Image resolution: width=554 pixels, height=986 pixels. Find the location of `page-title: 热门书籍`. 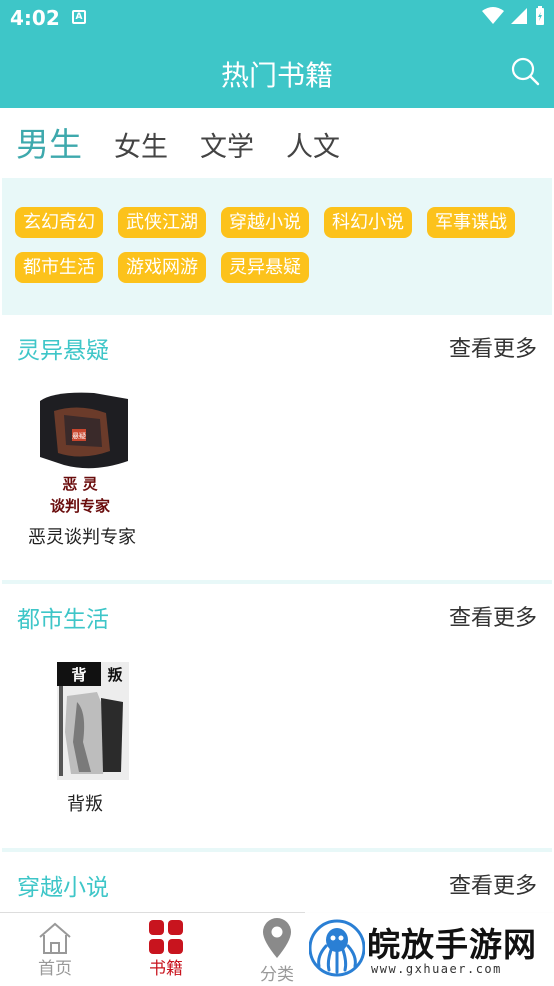

page-title: 热门书籍 is located at coordinates (276, 75).